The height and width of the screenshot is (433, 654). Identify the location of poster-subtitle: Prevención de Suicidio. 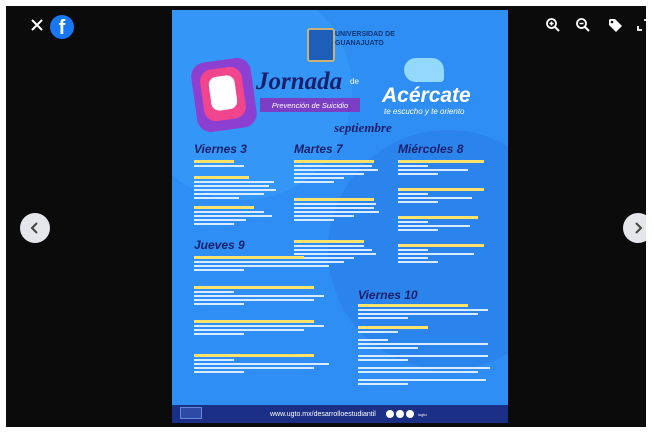
(310, 105).